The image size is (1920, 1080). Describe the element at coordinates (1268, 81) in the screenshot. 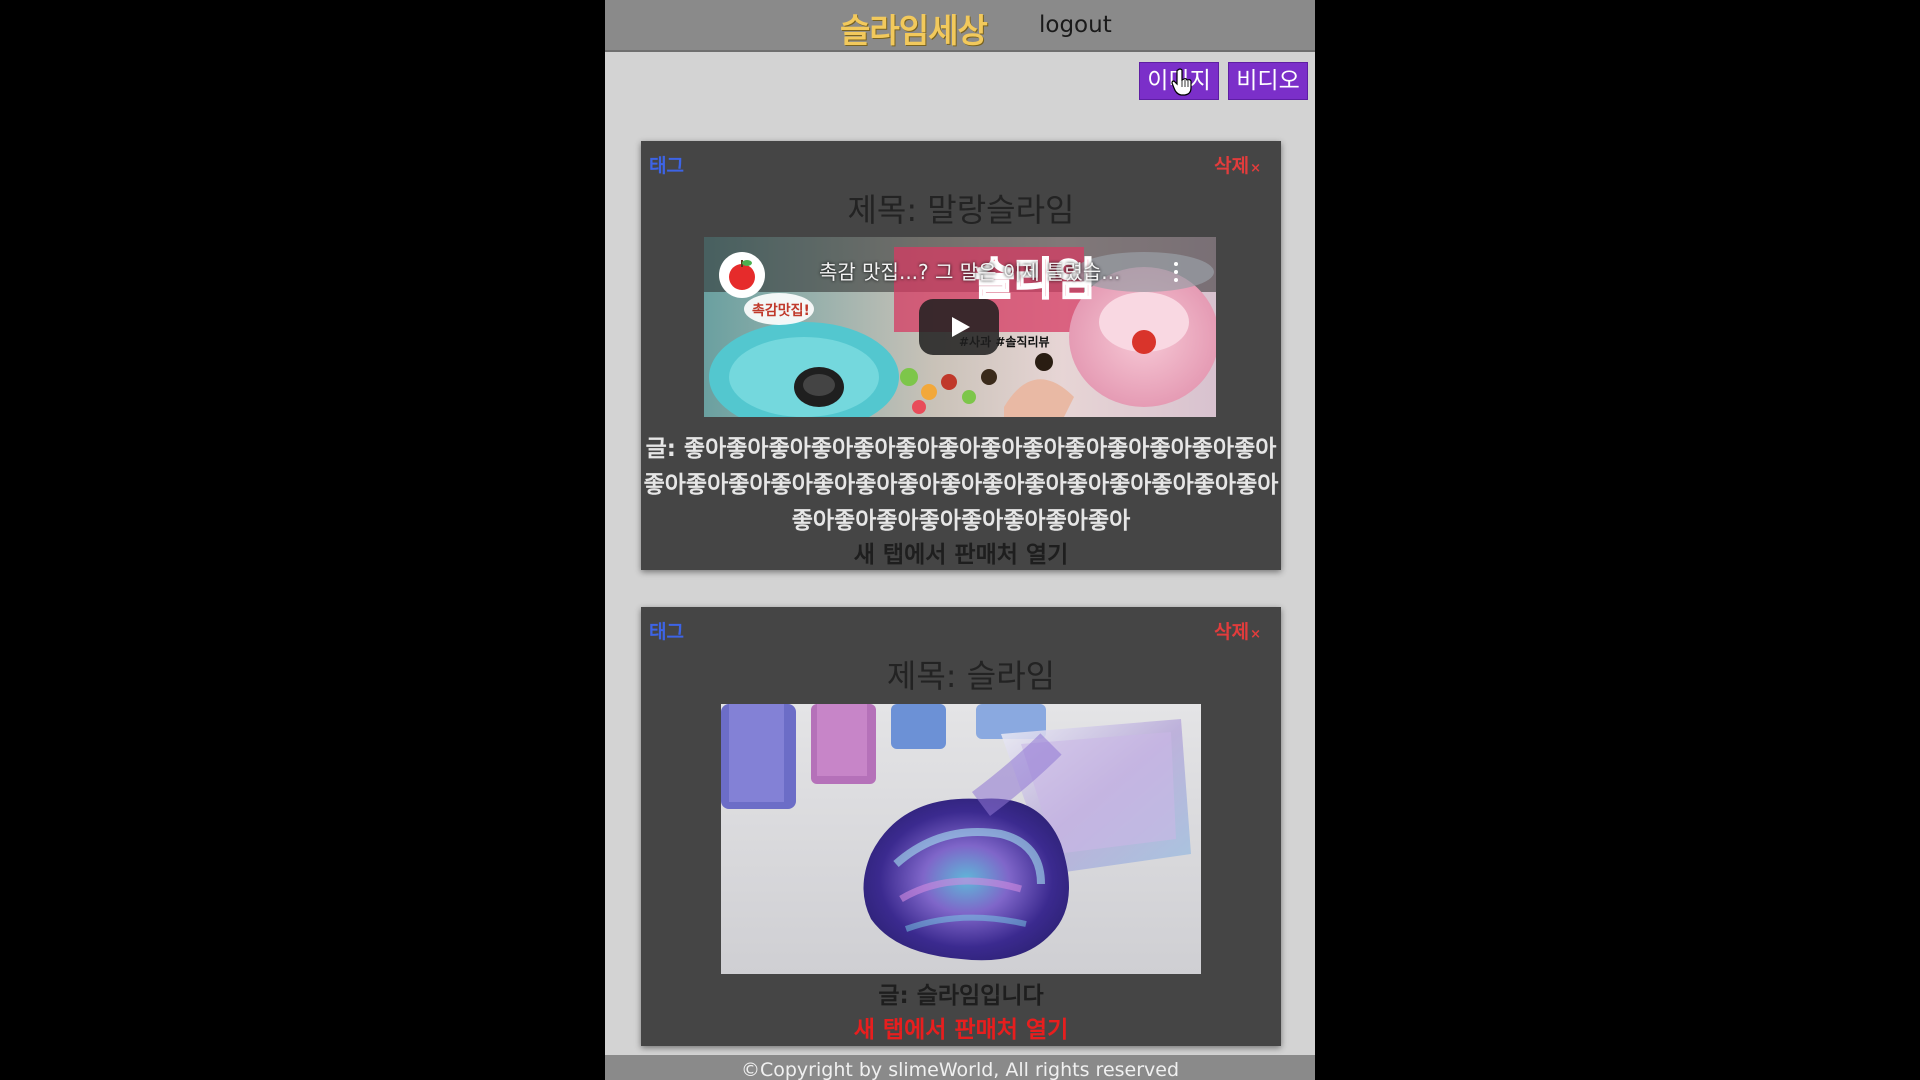

I see `video-filter-button: 비디오` at that location.